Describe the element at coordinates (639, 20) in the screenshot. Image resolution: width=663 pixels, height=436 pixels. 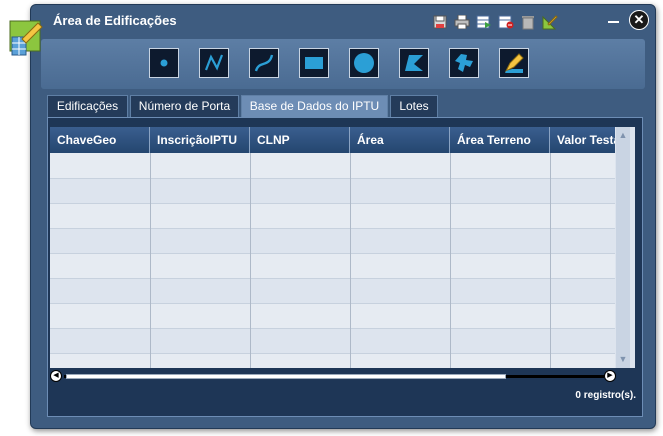
I see `close-button: ✕` at that location.